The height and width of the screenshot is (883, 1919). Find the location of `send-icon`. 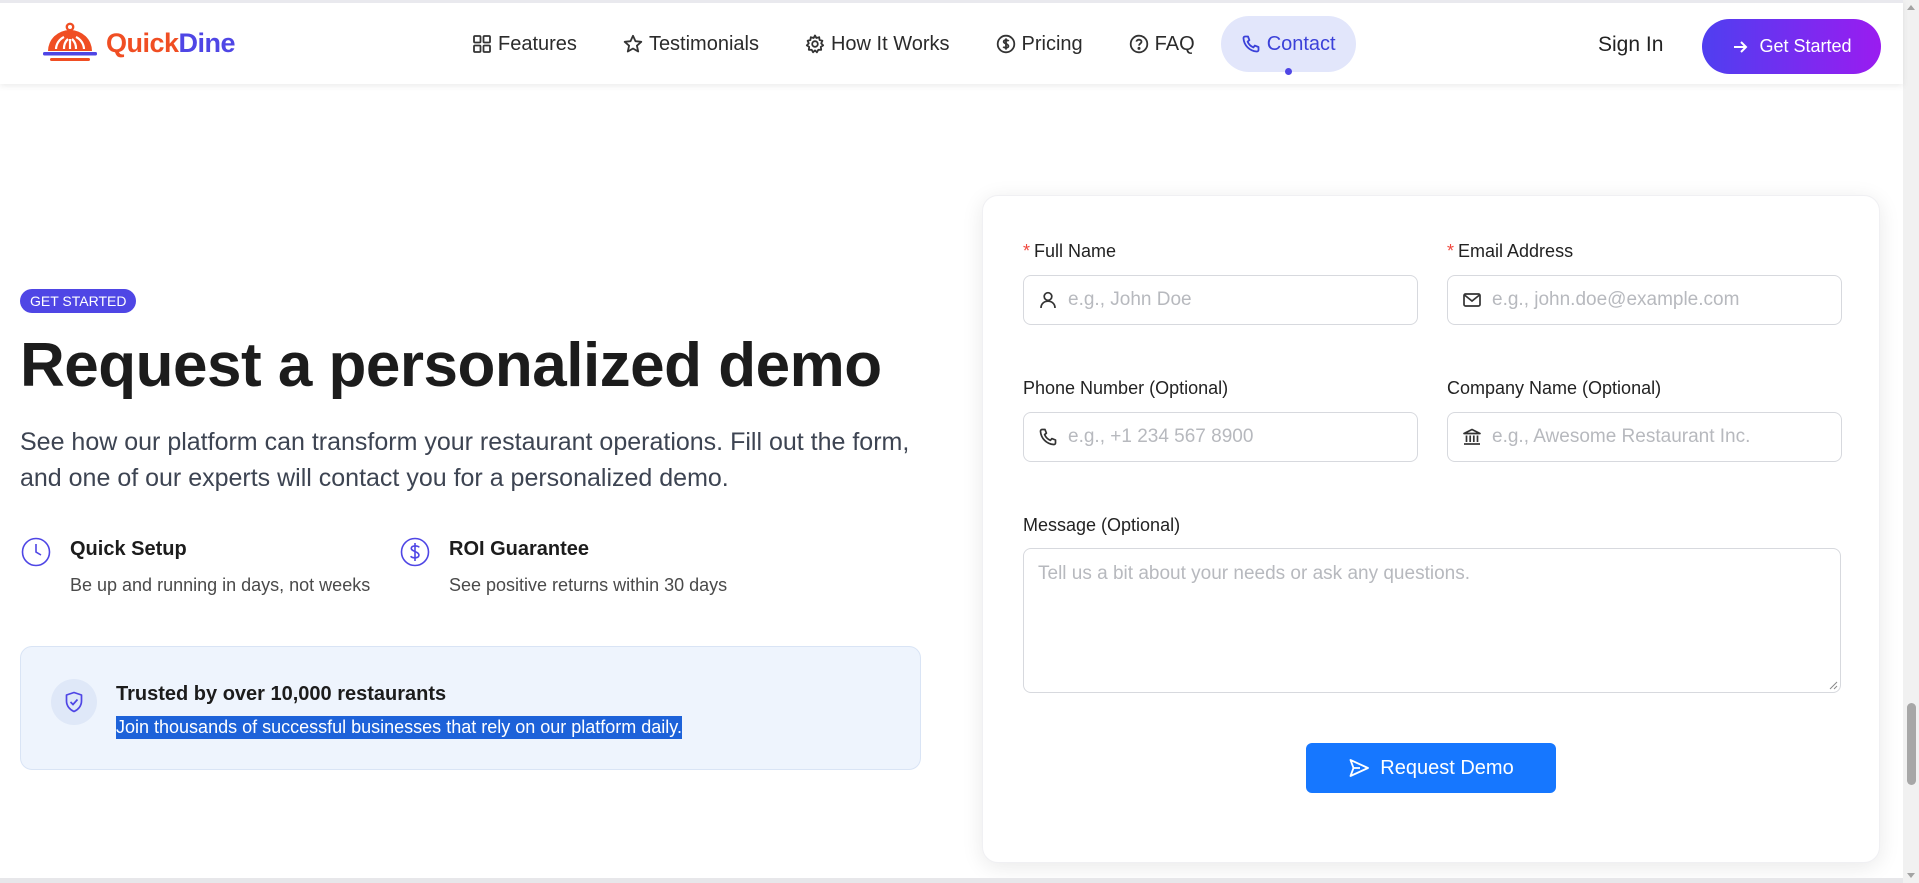

send-icon is located at coordinates (1359, 768).